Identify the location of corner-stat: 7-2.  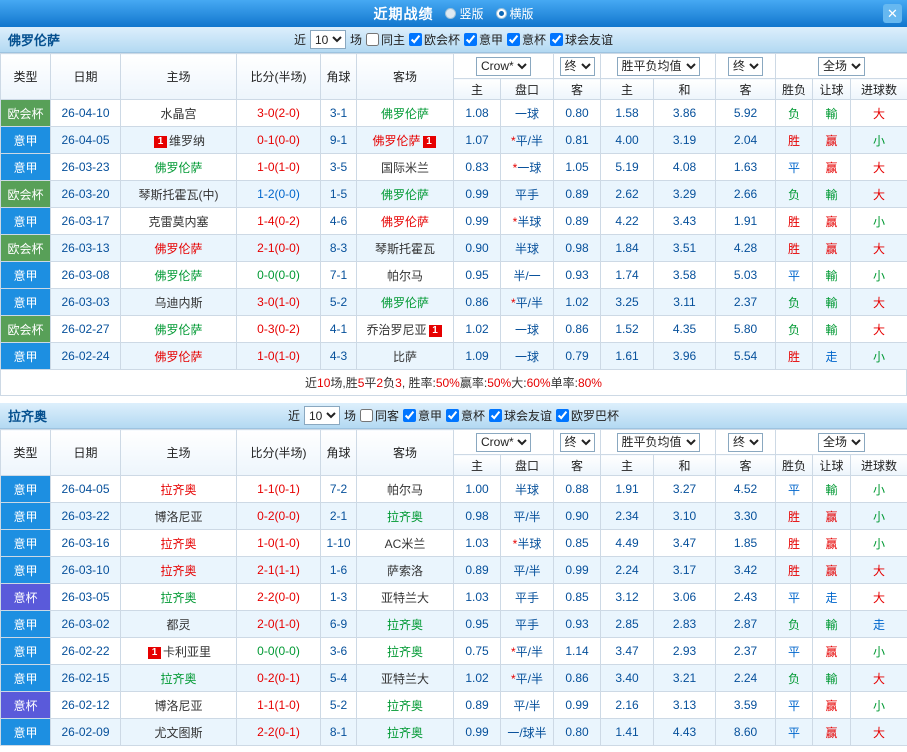
(338, 489).